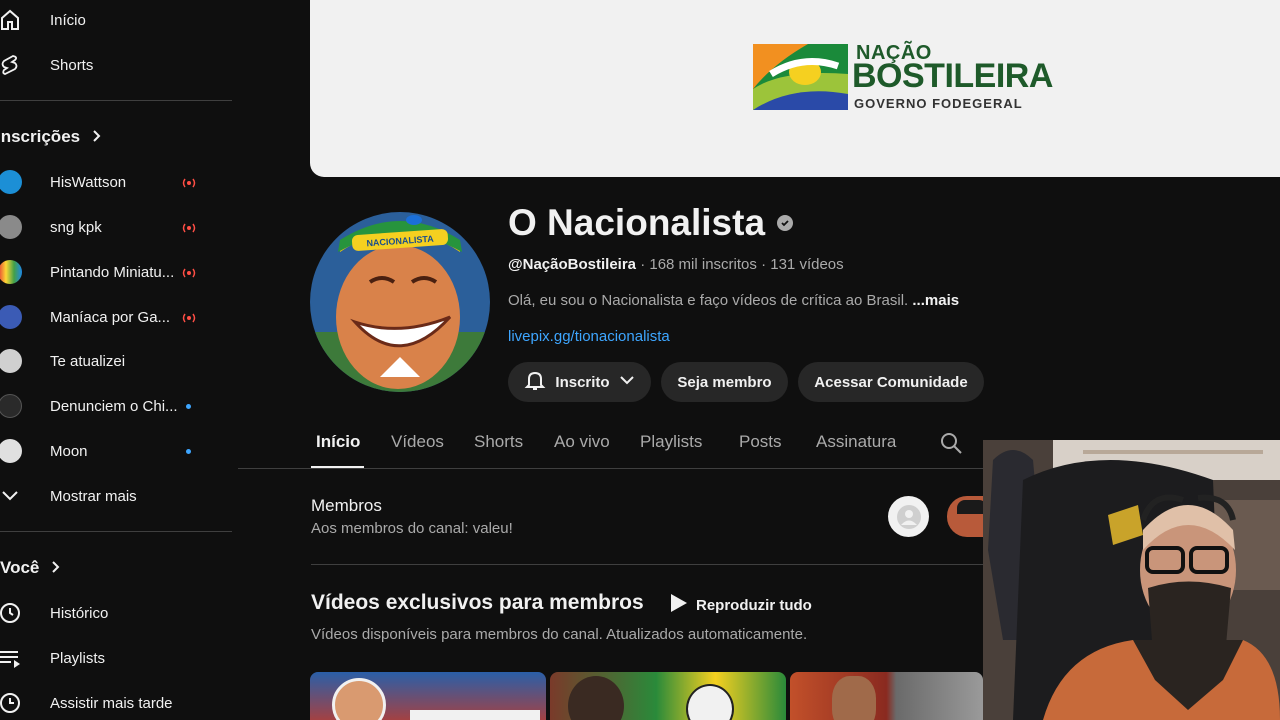 This screenshot has width=1280, height=720. Describe the element at coordinates (582, 442) in the screenshot. I see `tab-ao-vivo: Ao vivo` at that location.